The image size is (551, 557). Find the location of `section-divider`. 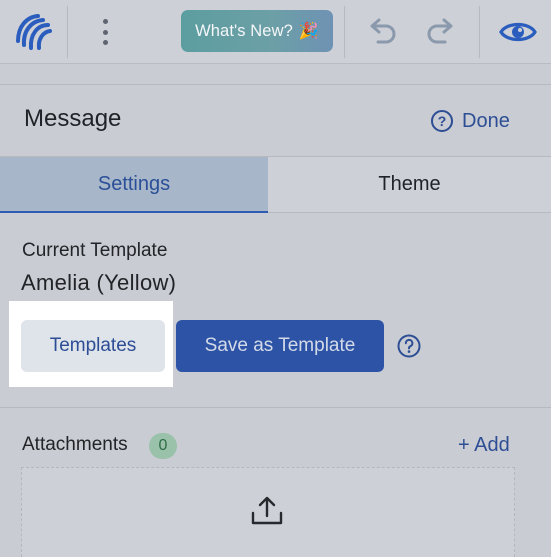

section-divider is located at coordinates (275, 407).